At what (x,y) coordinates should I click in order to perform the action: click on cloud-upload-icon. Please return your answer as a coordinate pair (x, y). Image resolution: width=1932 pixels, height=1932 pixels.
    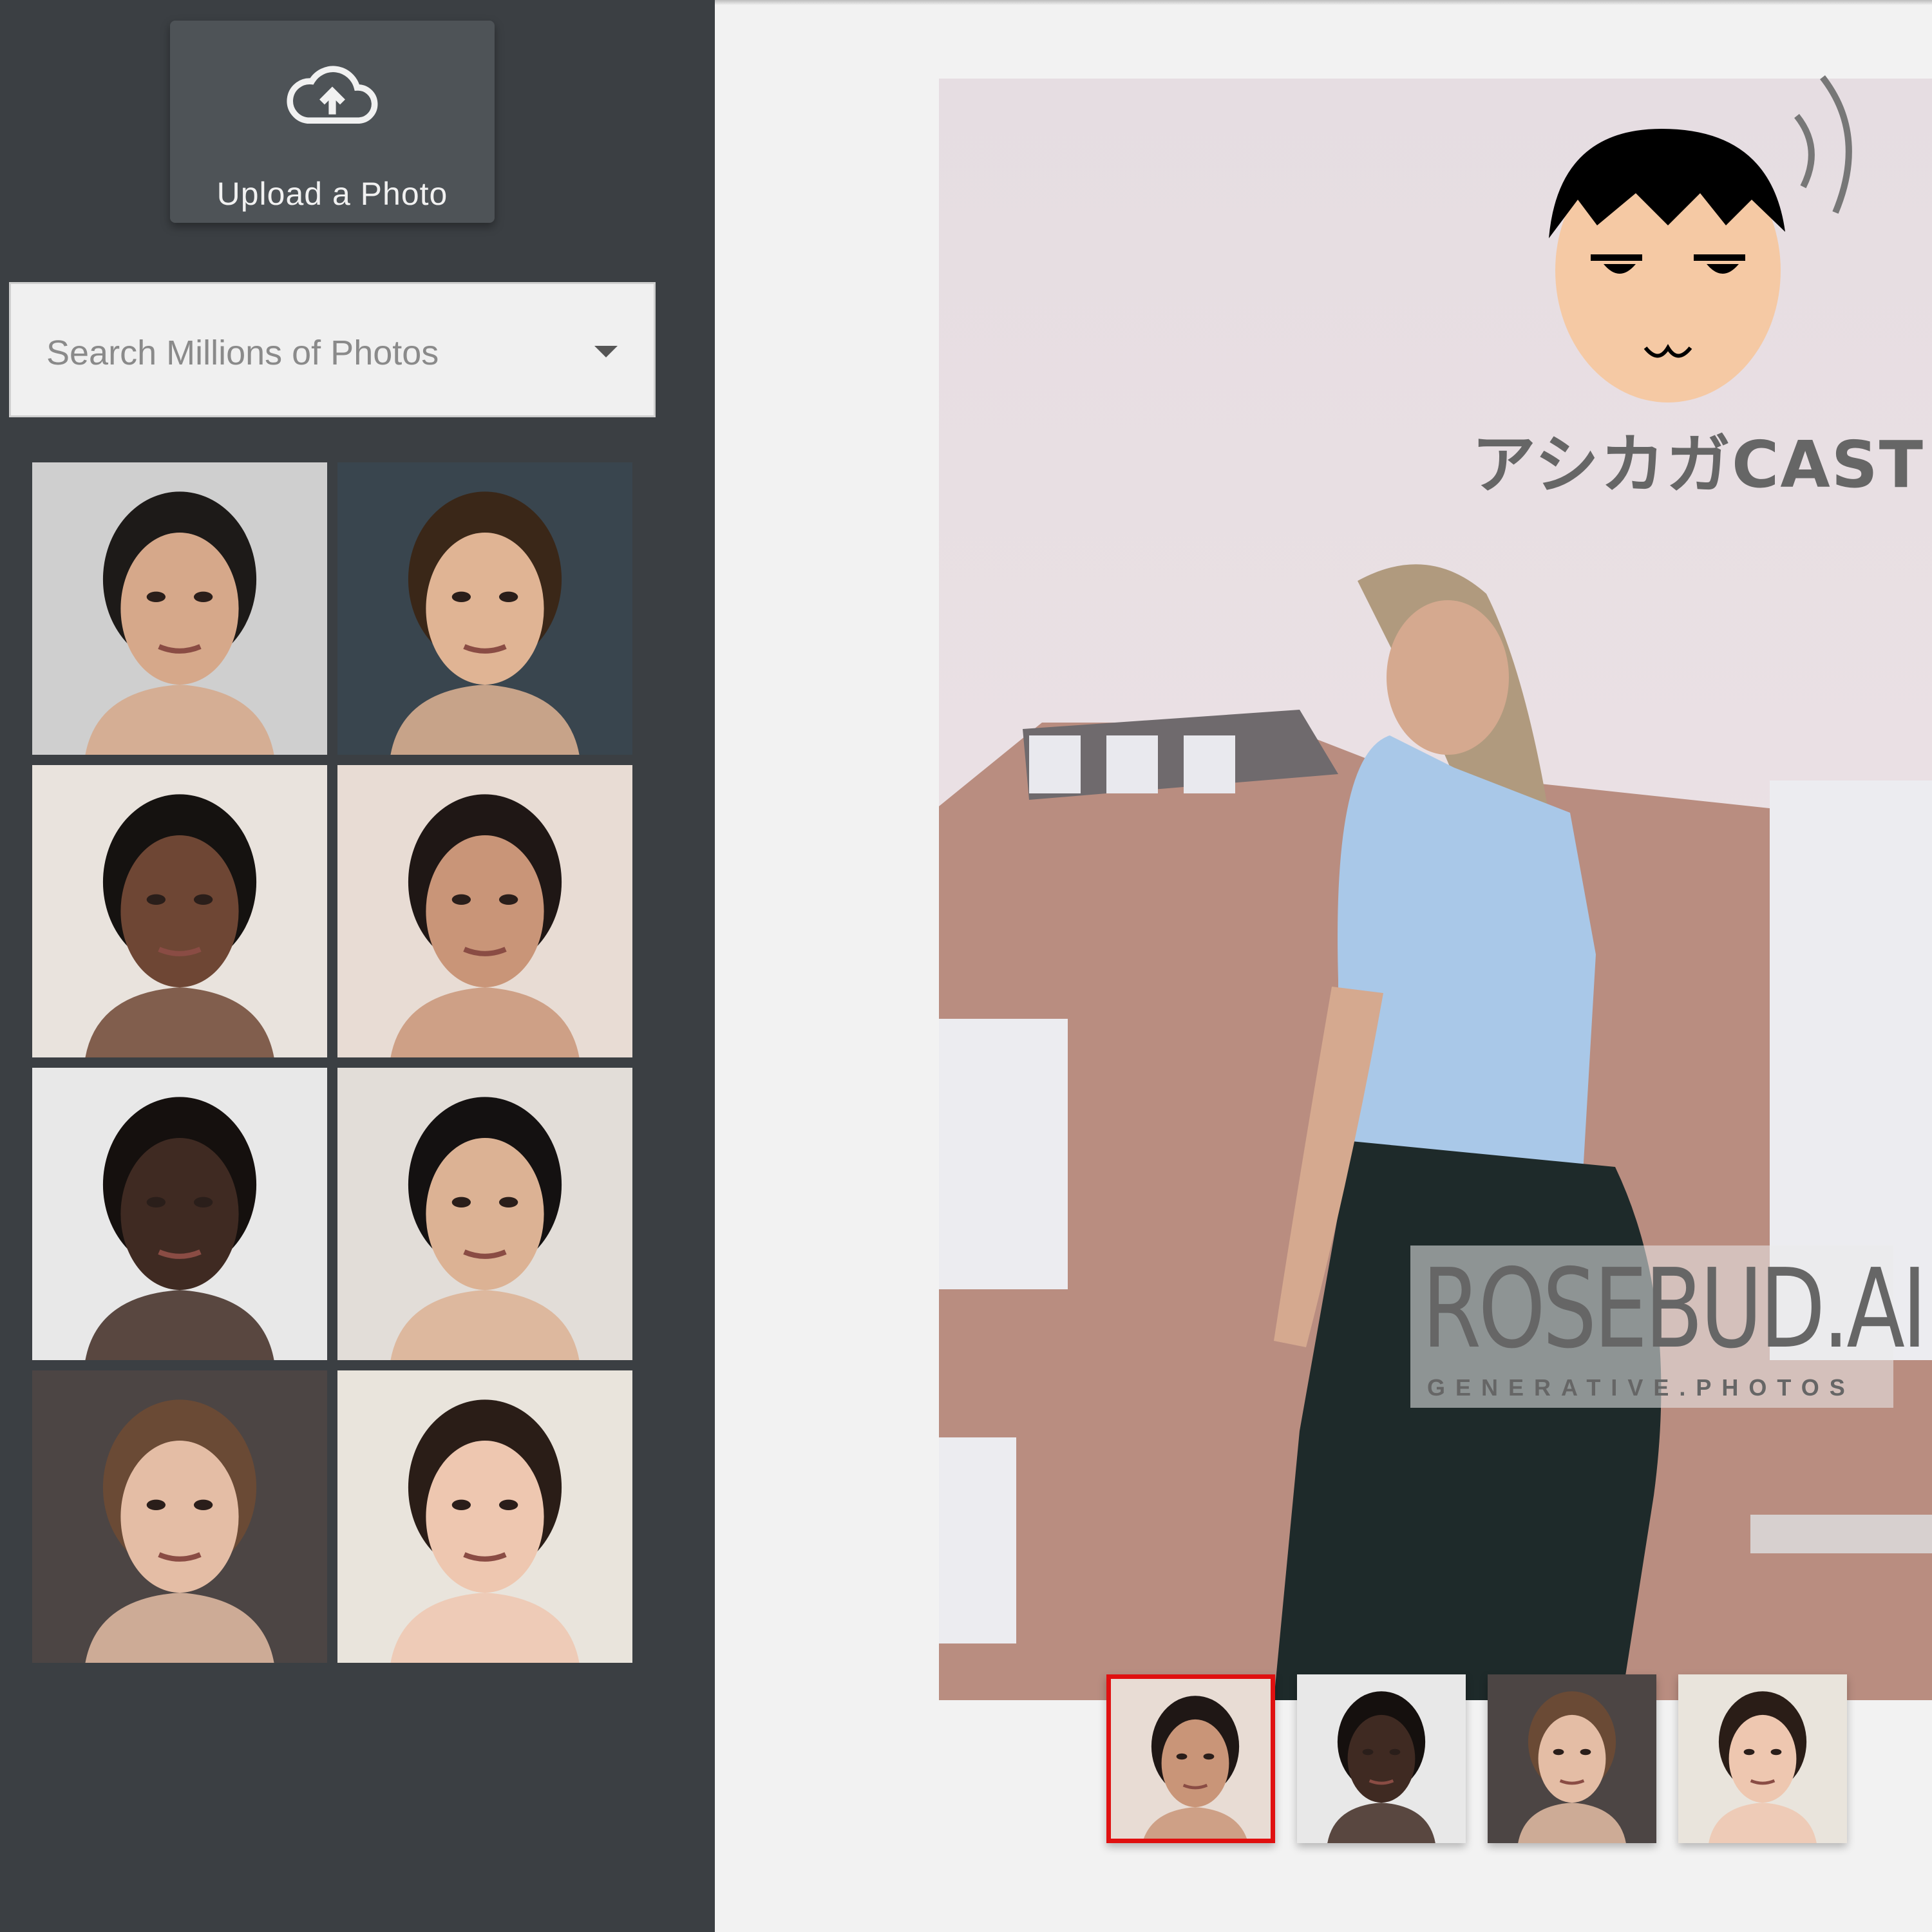
    Looking at the image, I should click on (333, 95).